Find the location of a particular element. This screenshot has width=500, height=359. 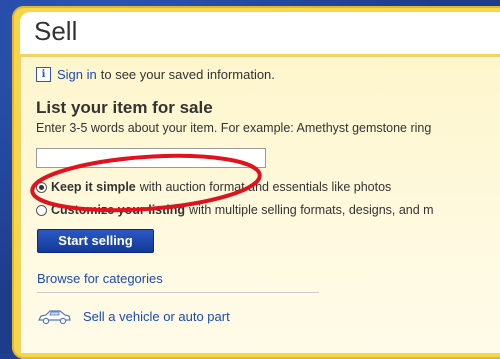

page-title: Sell is located at coordinates (56, 31).